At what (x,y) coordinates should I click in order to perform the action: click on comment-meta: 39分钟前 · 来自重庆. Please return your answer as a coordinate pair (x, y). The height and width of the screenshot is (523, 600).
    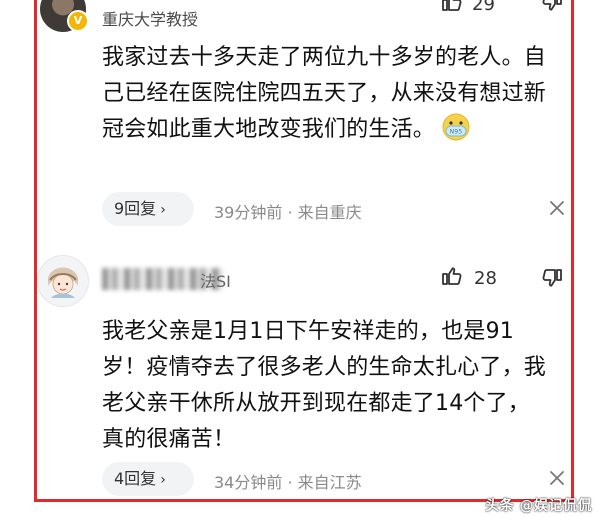
    Looking at the image, I should click on (288, 212).